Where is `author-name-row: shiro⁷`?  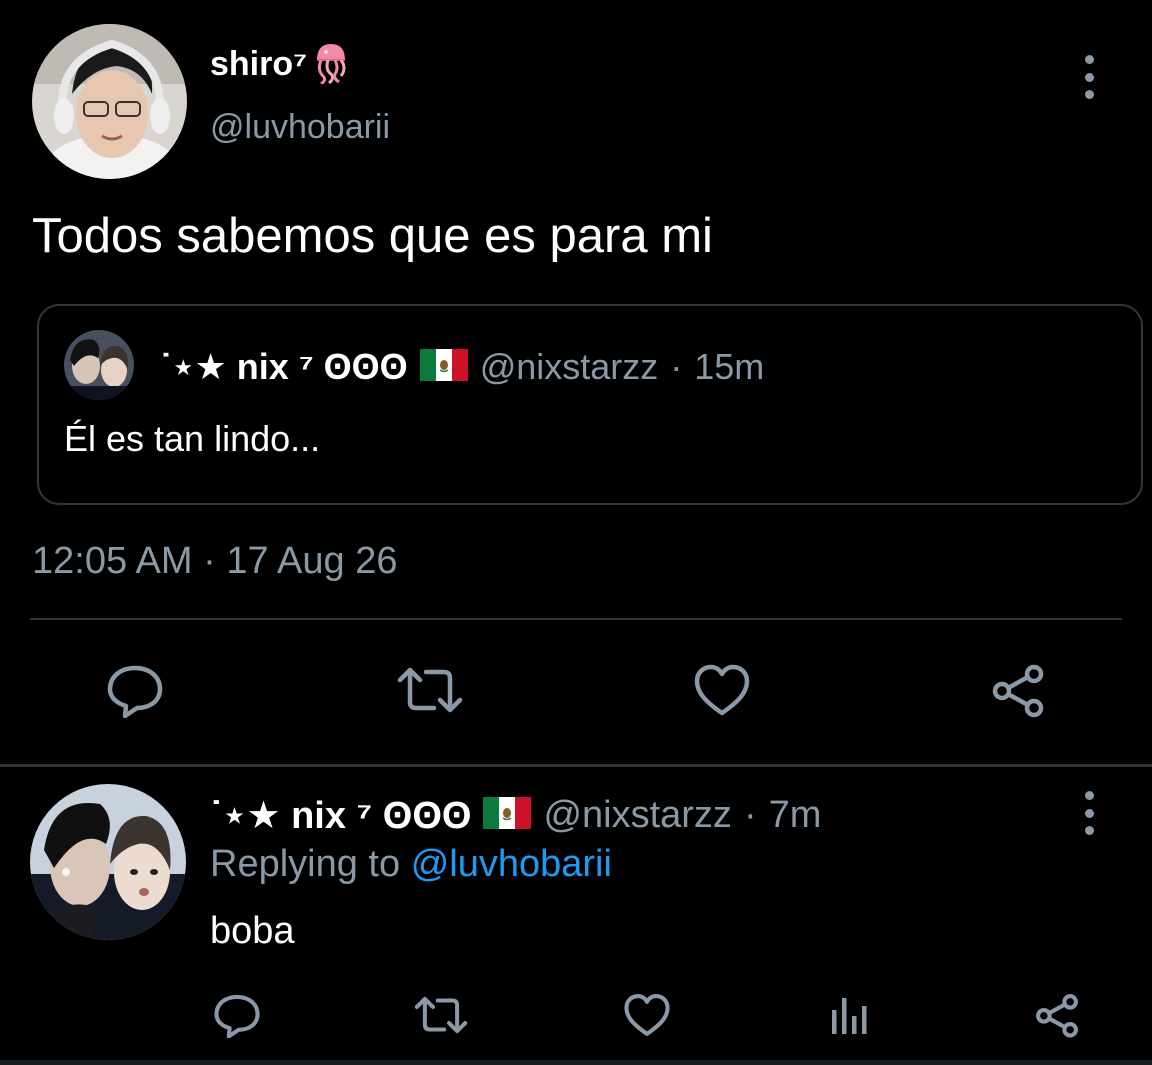 author-name-row: shiro⁷ is located at coordinates (280, 64).